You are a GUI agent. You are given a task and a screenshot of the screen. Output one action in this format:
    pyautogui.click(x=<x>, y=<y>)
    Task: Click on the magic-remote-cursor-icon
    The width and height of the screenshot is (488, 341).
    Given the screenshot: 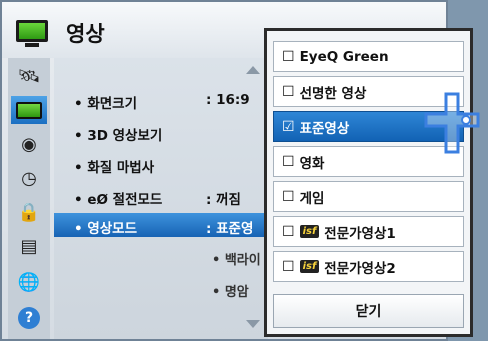 What is the action you would take?
    pyautogui.click(x=452, y=123)
    